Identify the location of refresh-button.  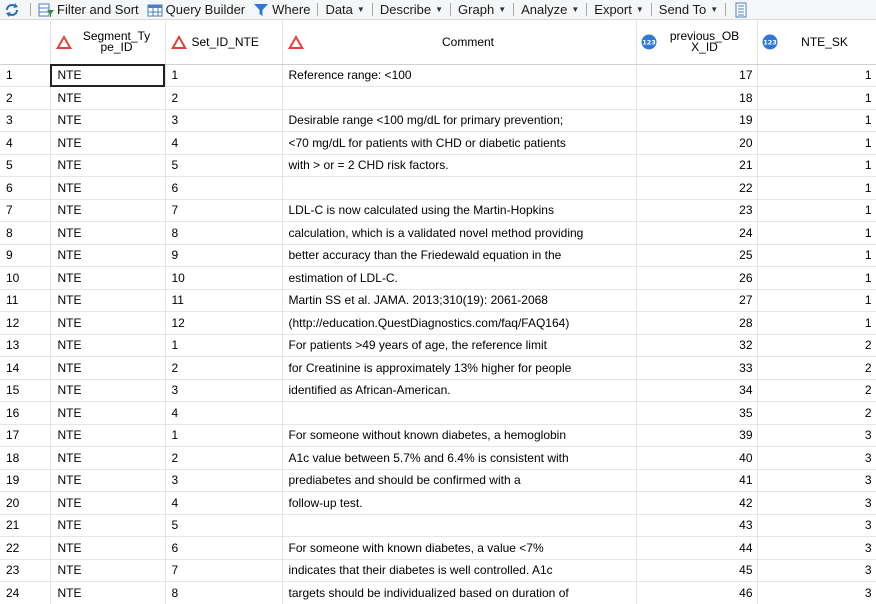
(13, 9).